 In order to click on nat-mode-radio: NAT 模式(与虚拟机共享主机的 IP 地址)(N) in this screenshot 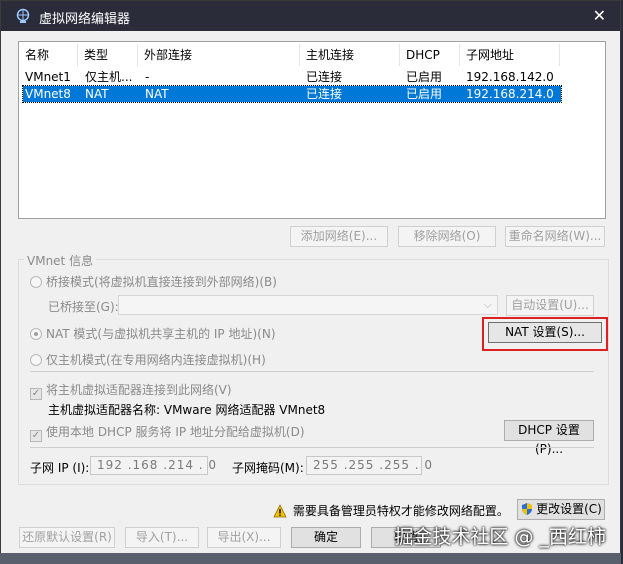, I will do `click(153, 333)`.